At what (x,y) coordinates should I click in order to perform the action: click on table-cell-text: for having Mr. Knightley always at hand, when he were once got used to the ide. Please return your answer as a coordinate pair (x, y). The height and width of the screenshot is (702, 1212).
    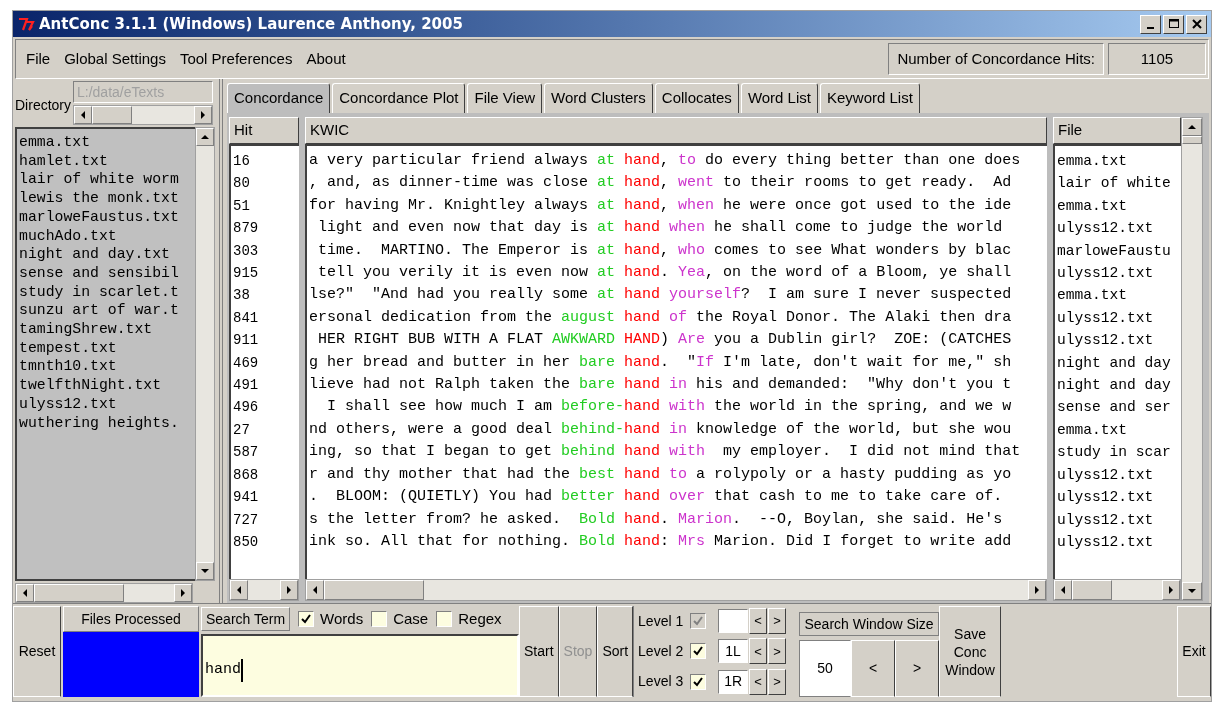
    Looking at the image, I should click on (660, 205).